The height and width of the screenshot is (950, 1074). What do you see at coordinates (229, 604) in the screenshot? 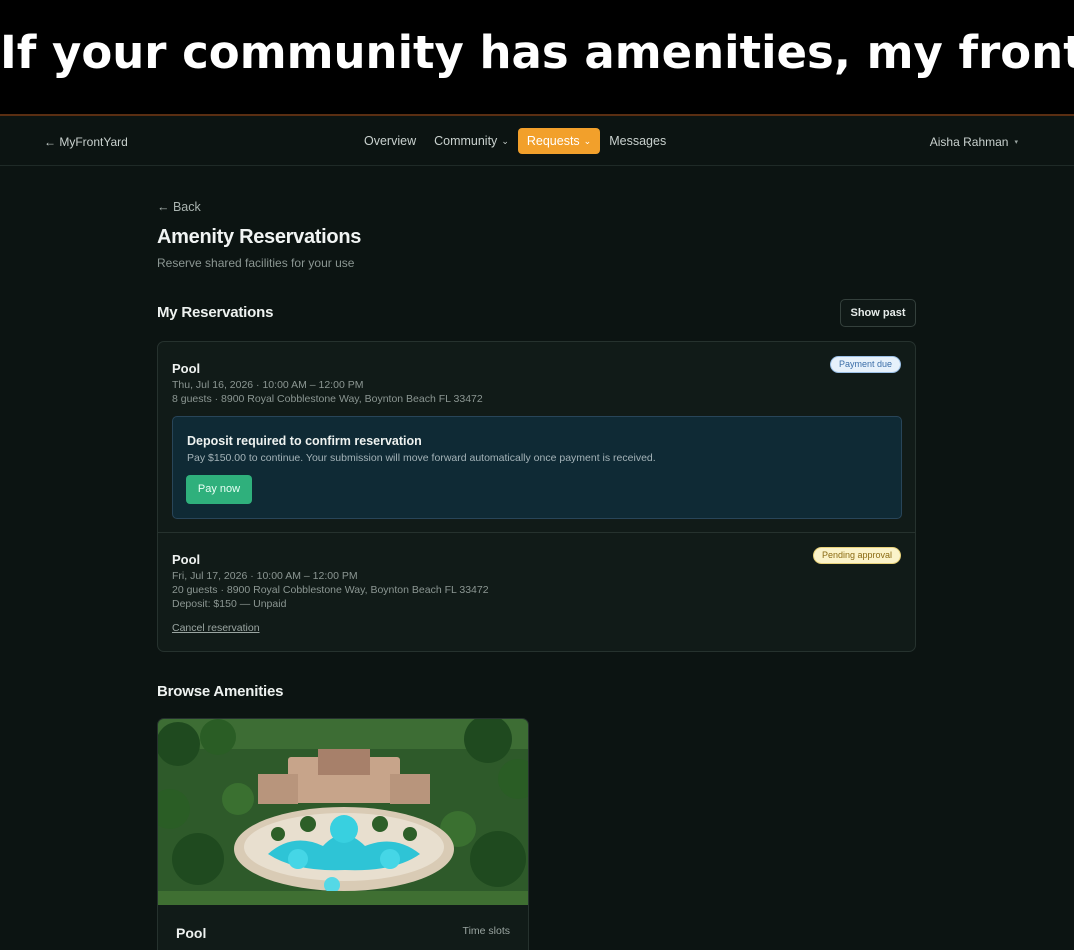
I see `deposit-status: Deposit: $150 — Unpaid` at bounding box center [229, 604].